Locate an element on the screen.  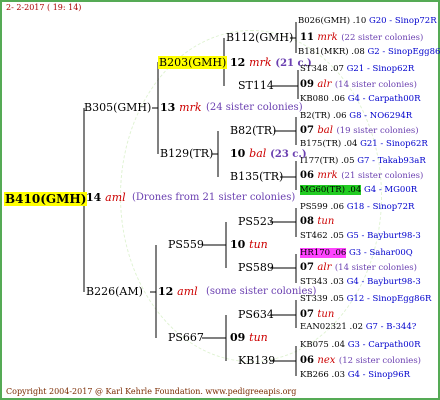
queen-b203: B203(GMH) is located at coordinates (193, 62).